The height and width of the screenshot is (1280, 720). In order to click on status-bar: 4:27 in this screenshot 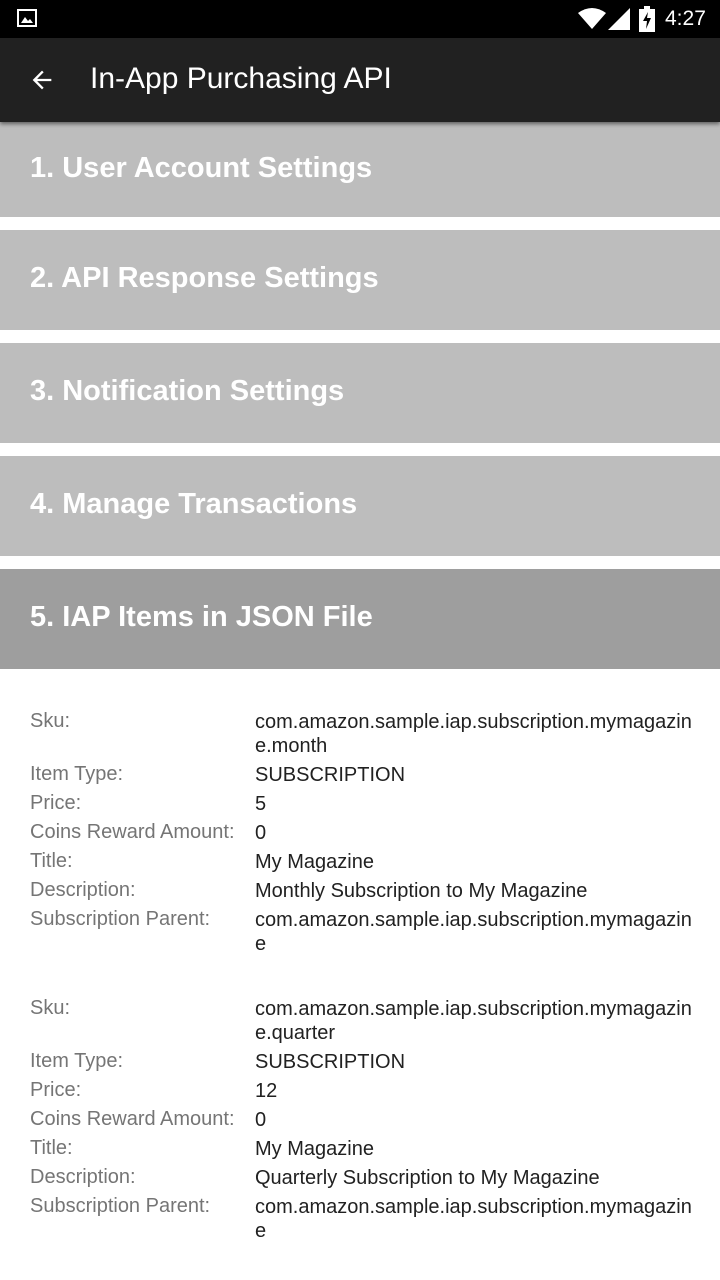, I will do `click(360, 19)`.